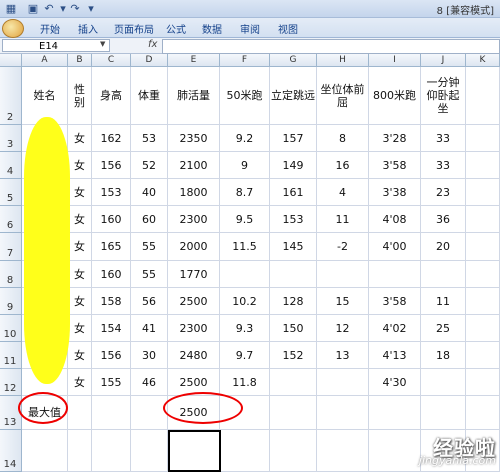 The height and width of the screenshot is (472, 500). What do you see at coordinates (111, 138) in the screenshot?
I see `cell-c3: 162` at bounding box center [111, 138].